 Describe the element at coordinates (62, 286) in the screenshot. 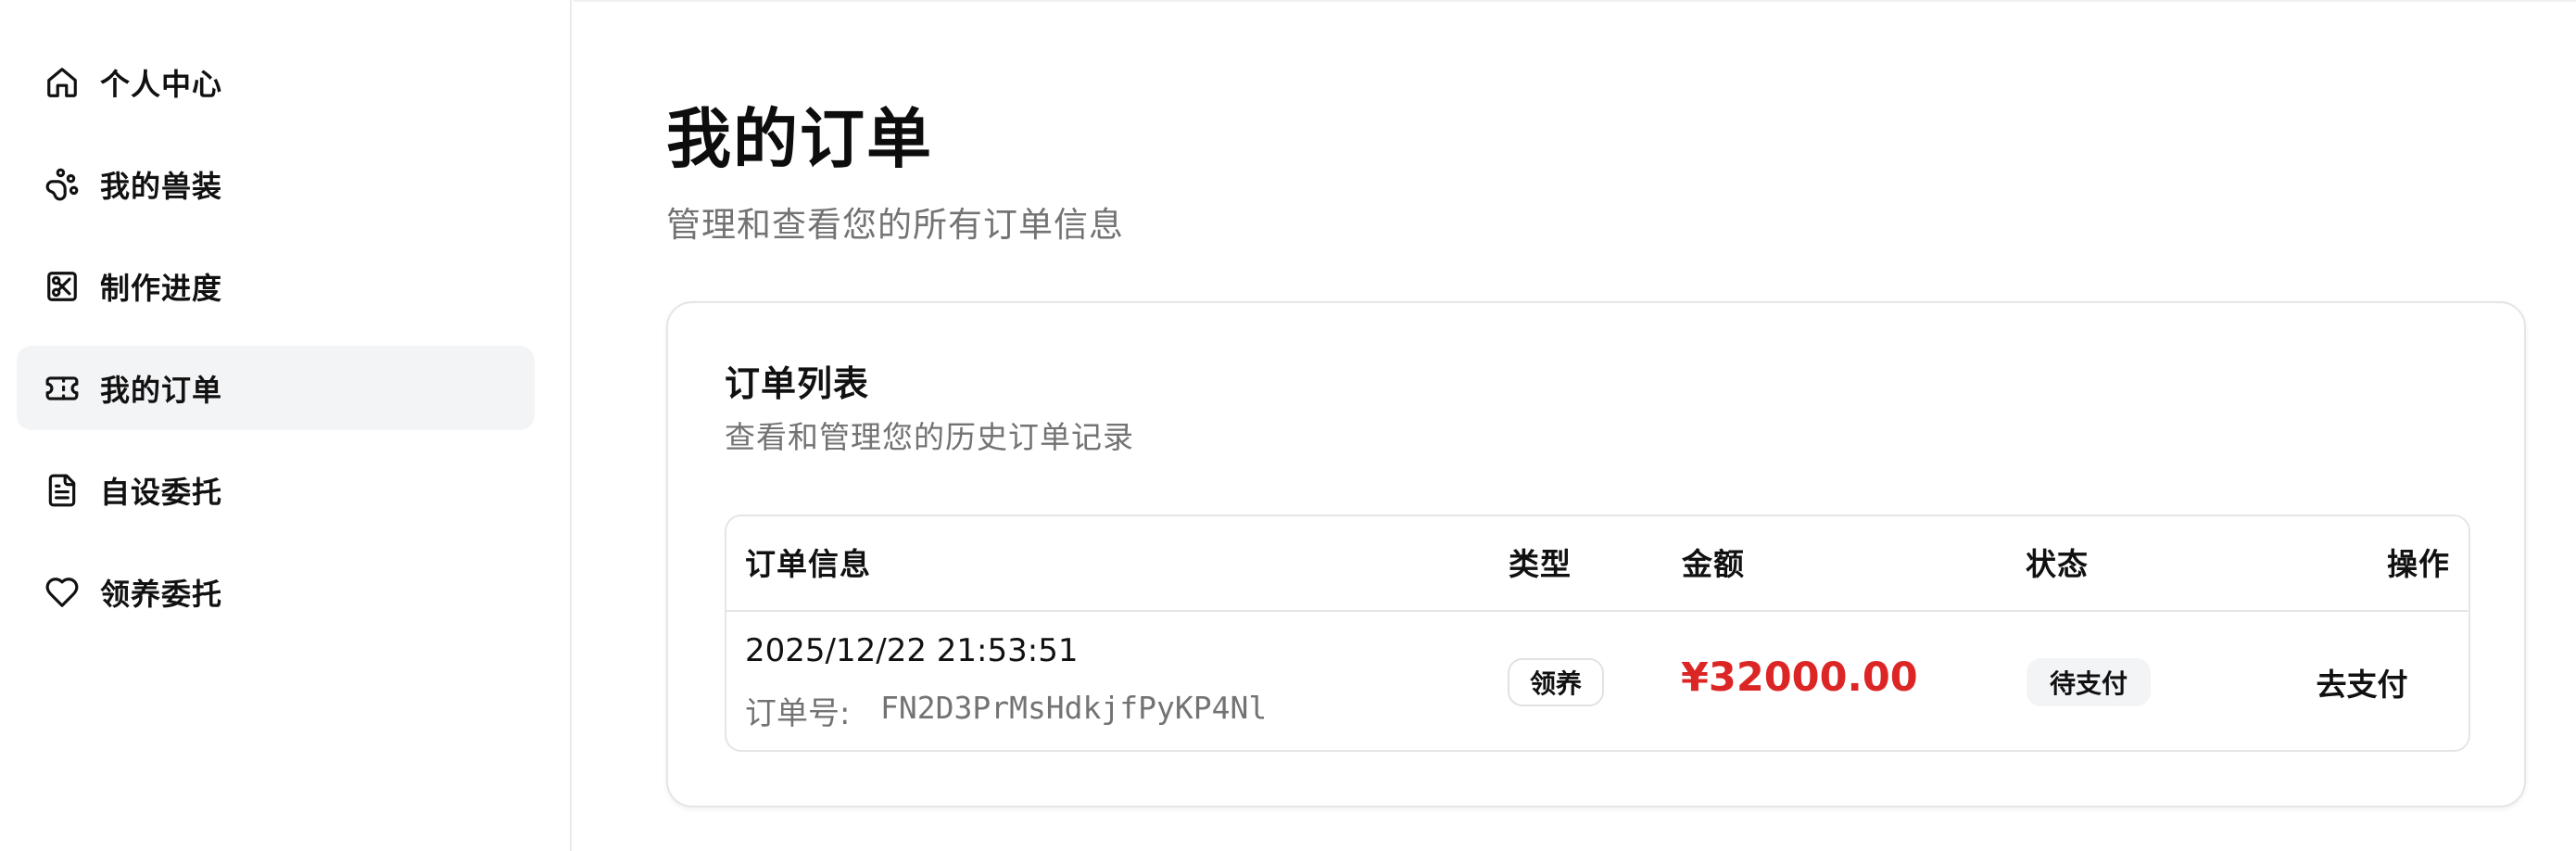

I see `scissors-icon` at that location.